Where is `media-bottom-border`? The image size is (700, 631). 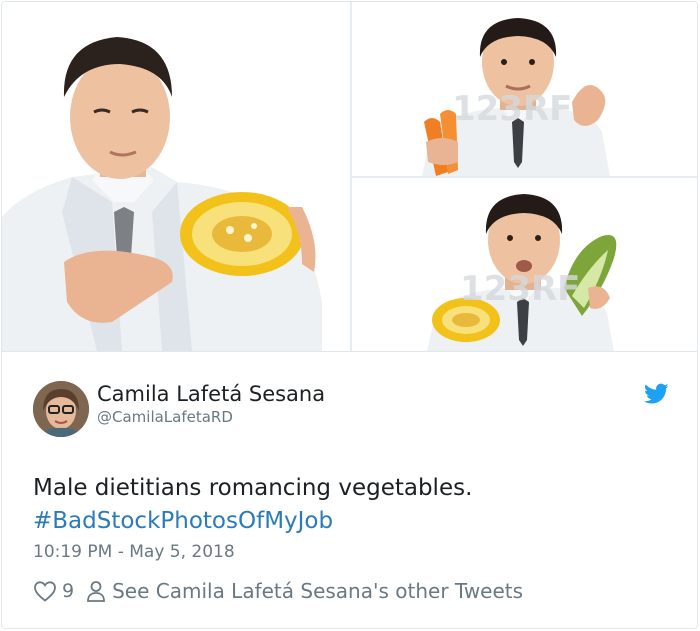
media-bottom-border is located at coordinates (349, 351).